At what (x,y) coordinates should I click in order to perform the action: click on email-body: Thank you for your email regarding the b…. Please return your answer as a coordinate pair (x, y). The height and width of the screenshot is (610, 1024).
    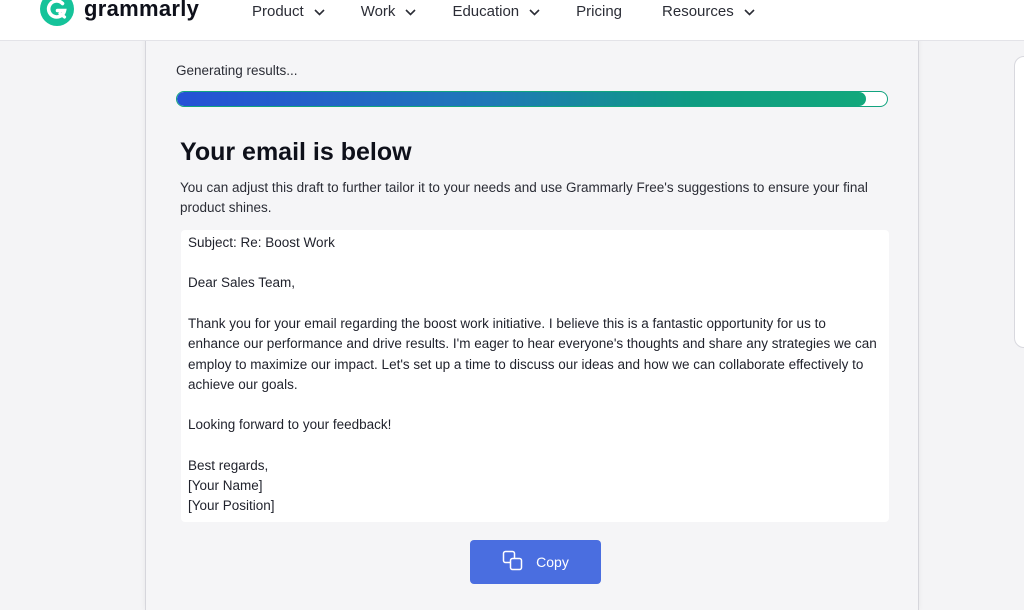
    Looking at the image, I should click on (532, 354).